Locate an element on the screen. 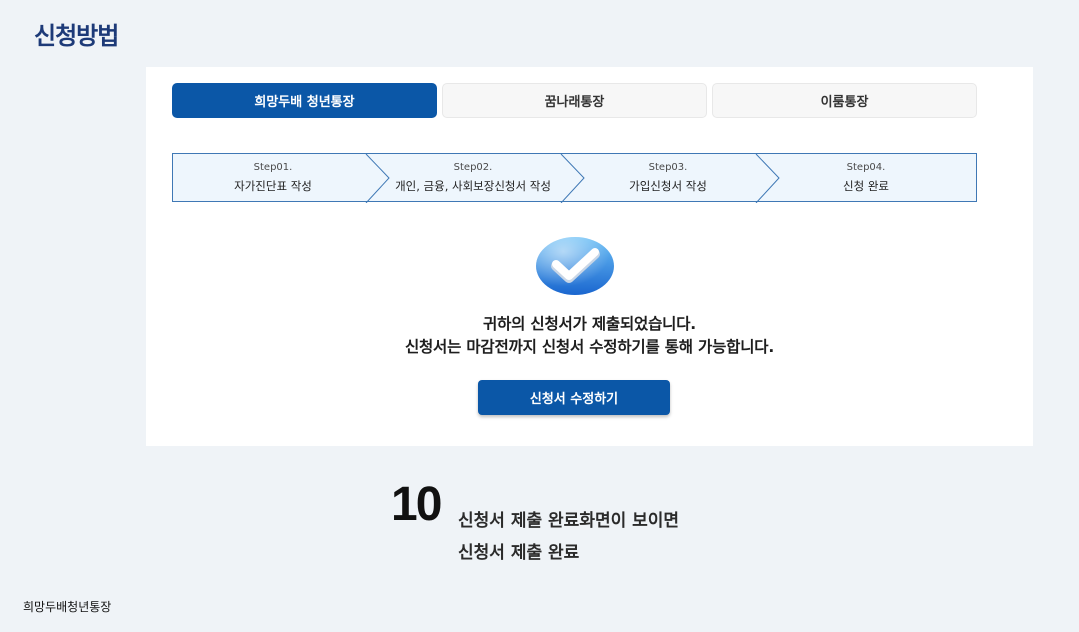  step-2-label: 개인, 금융, 사회보장신청서 작성 is located at coordinates (473, 186).